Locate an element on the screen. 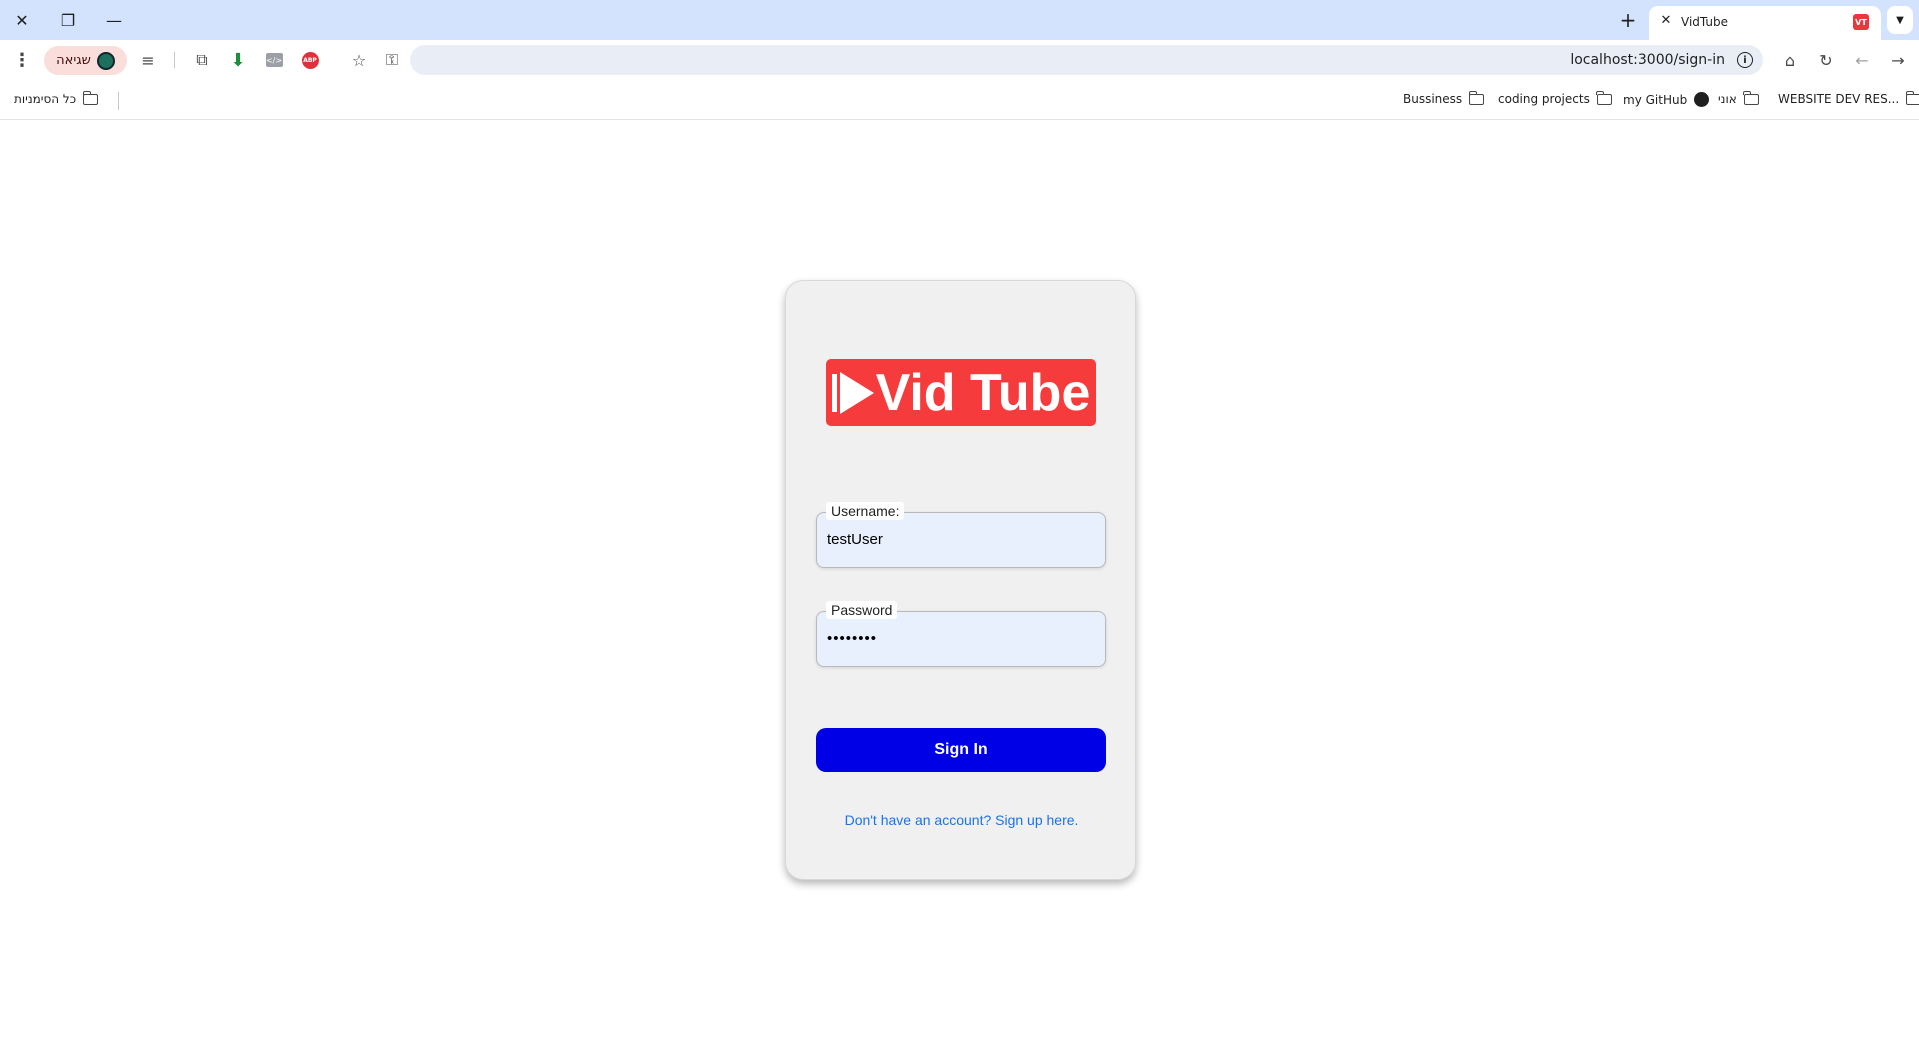 Image resolution: width=1919 pixels, height=1038 pixels. username-input is located at coordinates (962, 539).